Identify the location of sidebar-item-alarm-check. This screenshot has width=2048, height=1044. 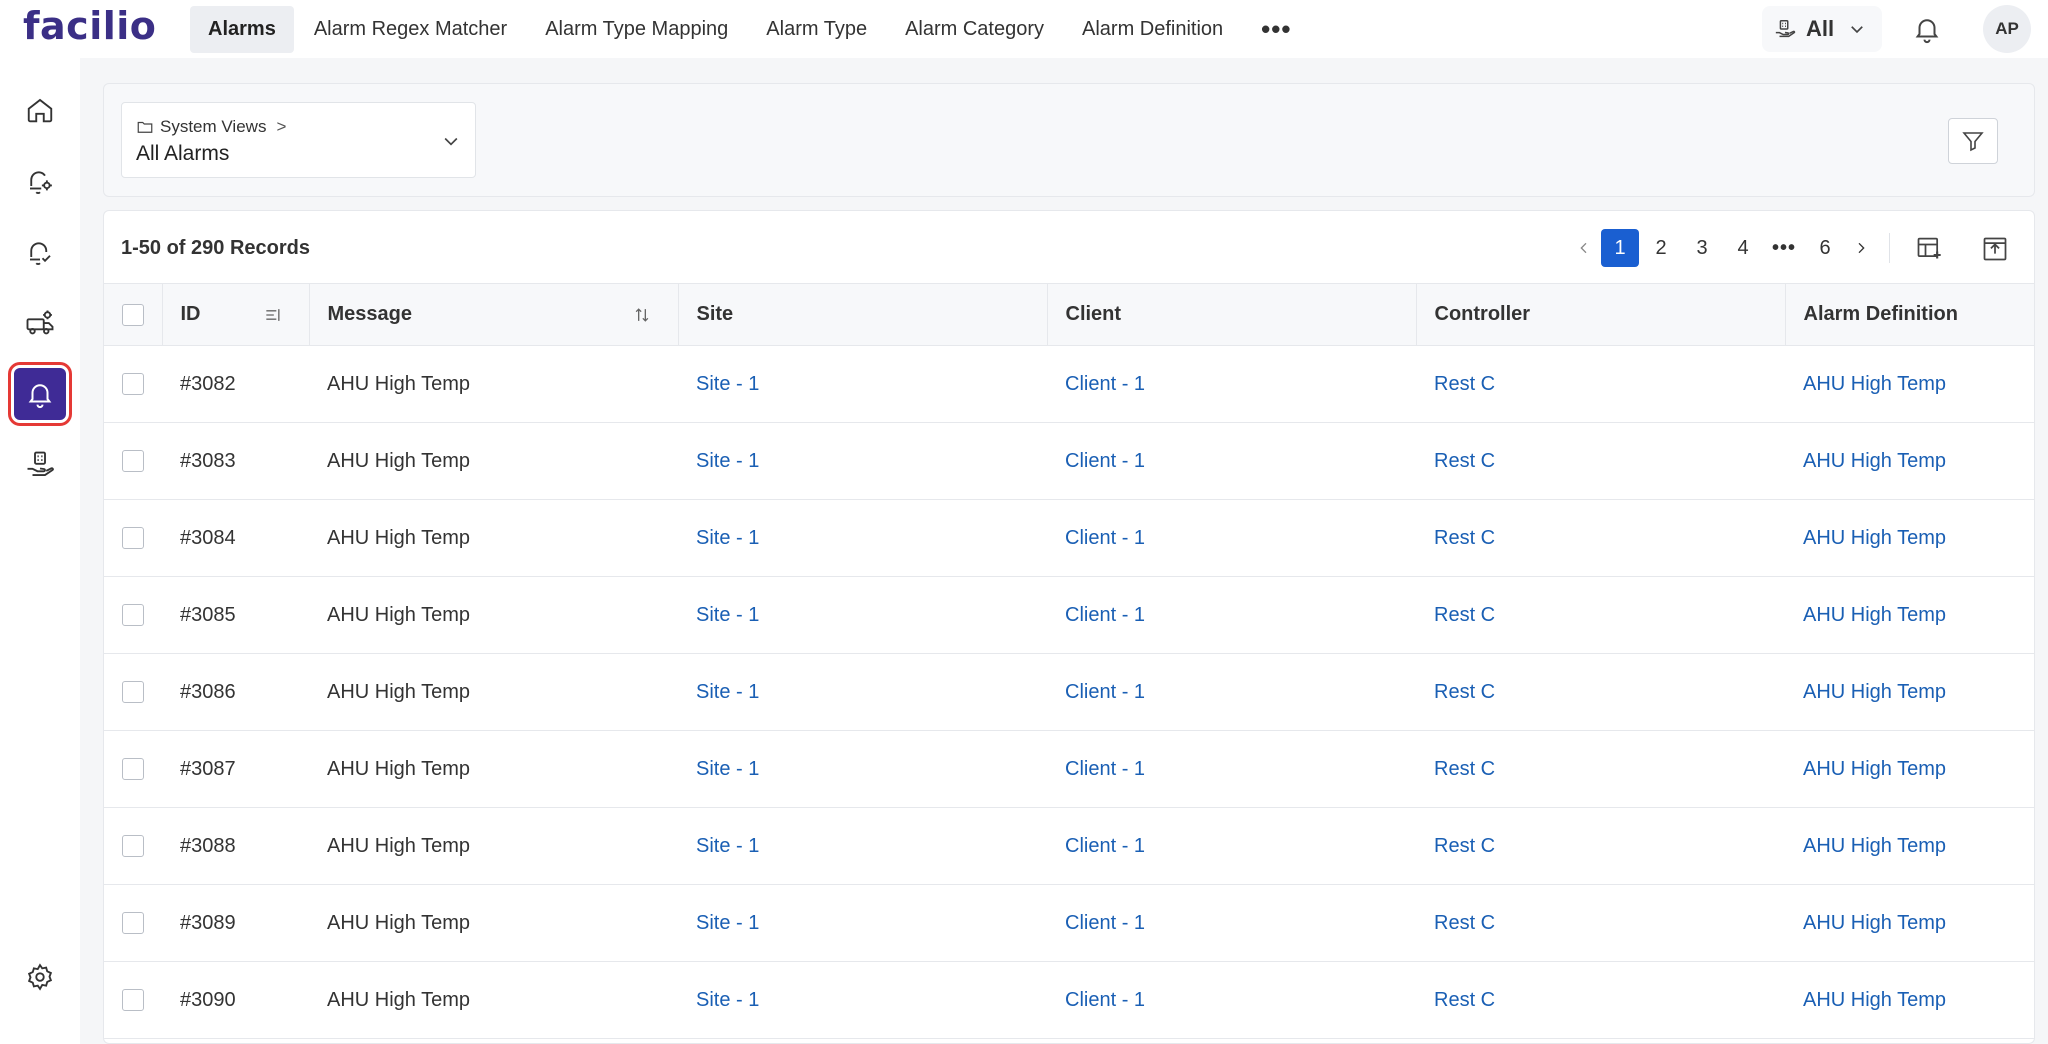
(40, 252).